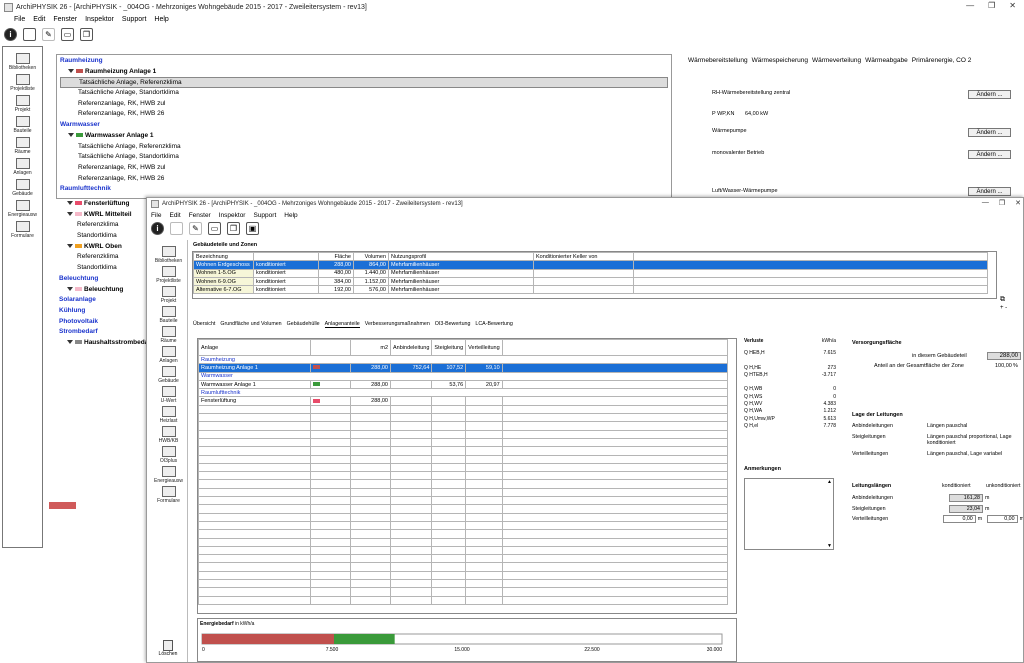 This screenshot has width=1024, height=663. What do you see at coordinates (397, 324) in the screenshot?
I see `subtab-4: Verbesserungsmaßnahmen` at bounding box center [397, 324].